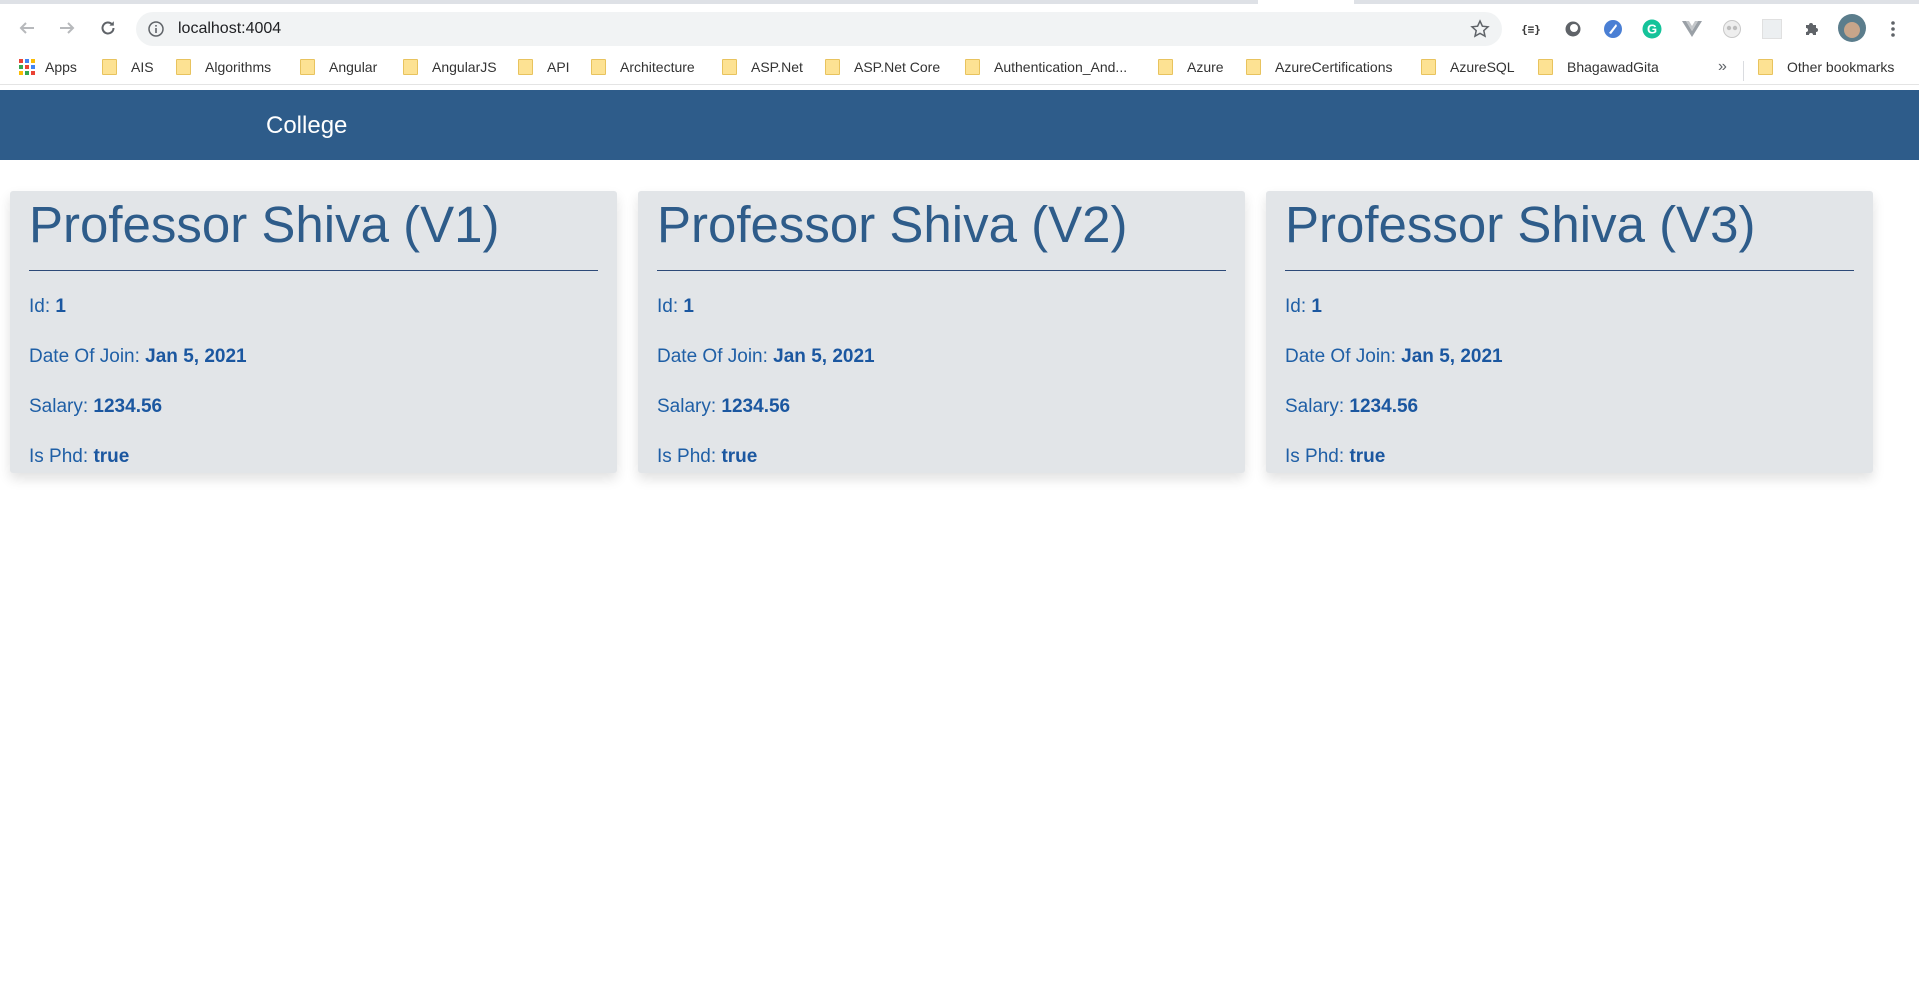 Image resolution: width=1919 pixels, height=991 pixels. I want to click on bookmark-folder-angular: Angular, so click(338, 67).